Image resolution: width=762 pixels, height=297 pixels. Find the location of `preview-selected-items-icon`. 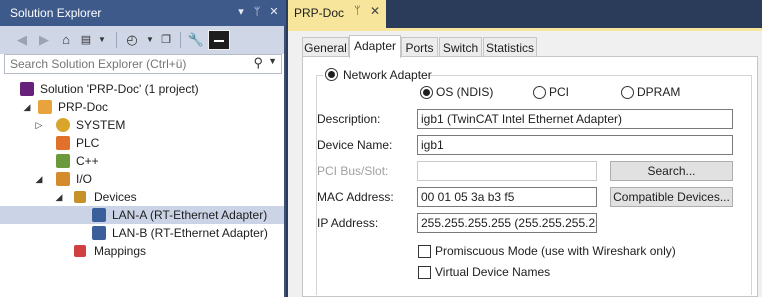

preview-selected-items-icon is located at coordinates (219, 40).